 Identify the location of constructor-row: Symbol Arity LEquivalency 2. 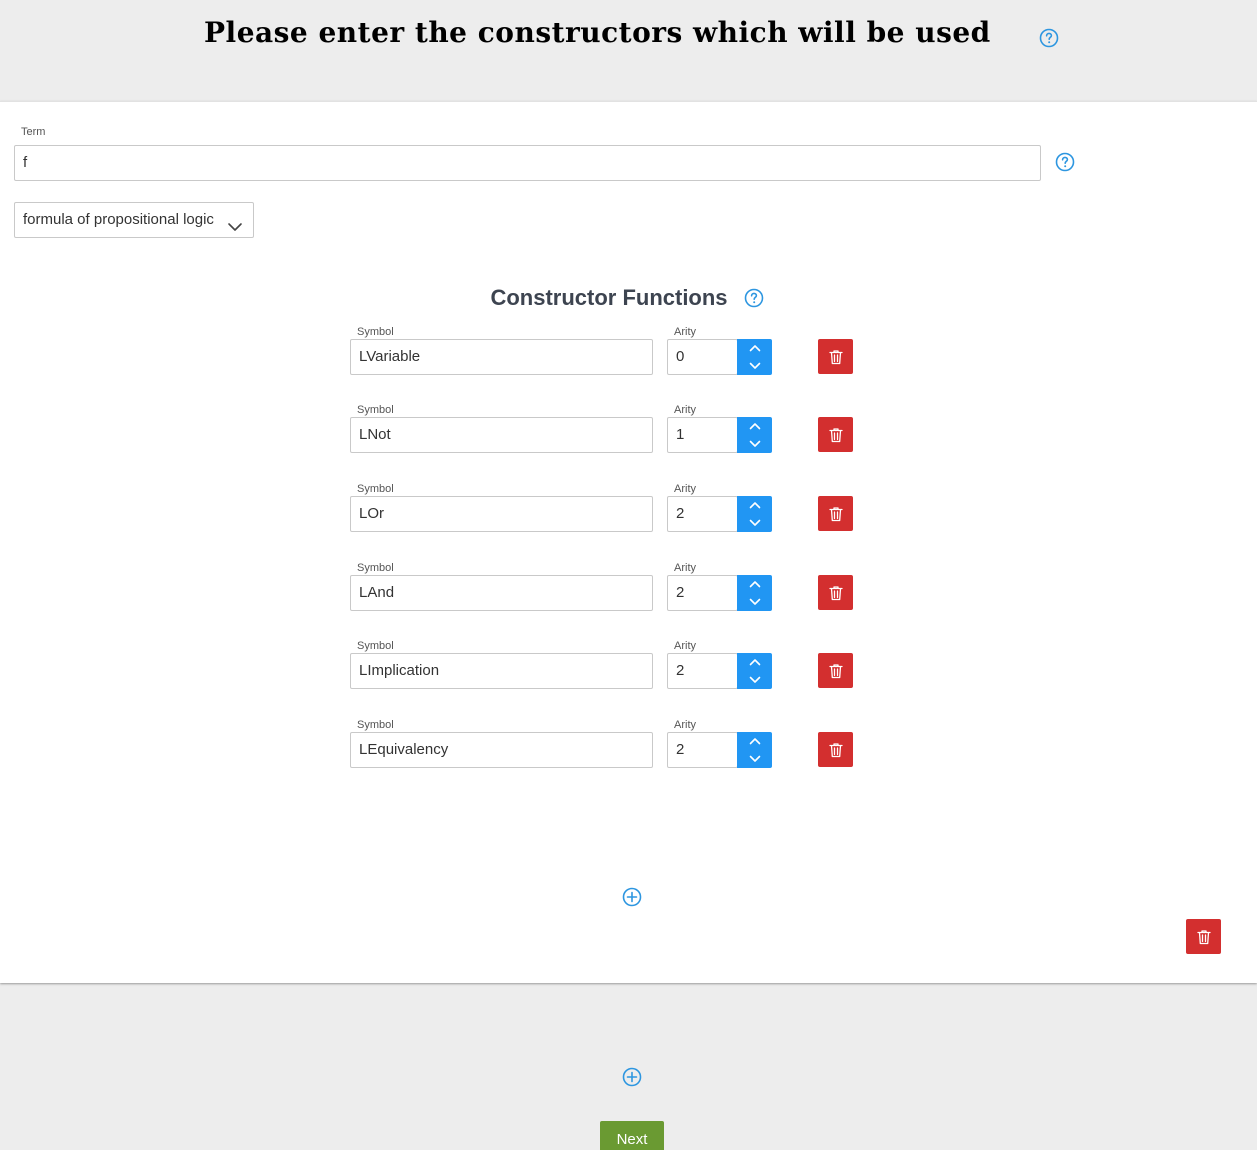
(628, 754).